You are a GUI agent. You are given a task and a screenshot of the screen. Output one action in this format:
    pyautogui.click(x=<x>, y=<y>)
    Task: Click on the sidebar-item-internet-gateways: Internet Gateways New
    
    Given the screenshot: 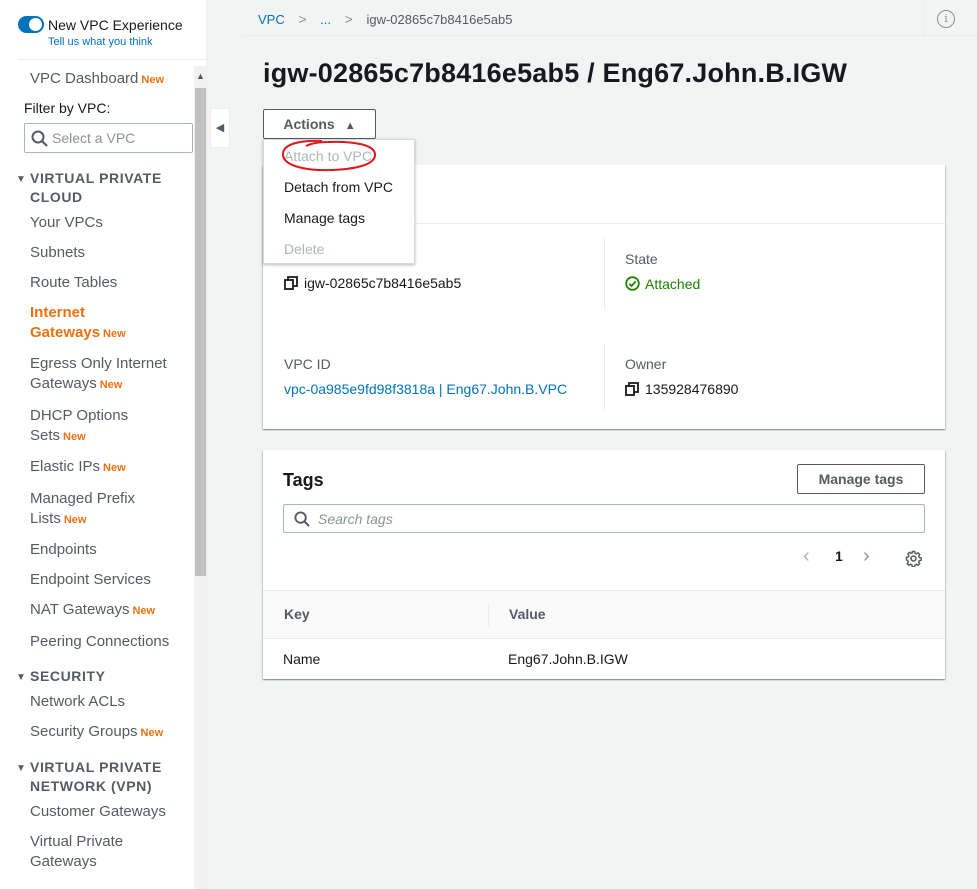 What is the action you would take?
    pyautogui.click(x=85, y=323)
    